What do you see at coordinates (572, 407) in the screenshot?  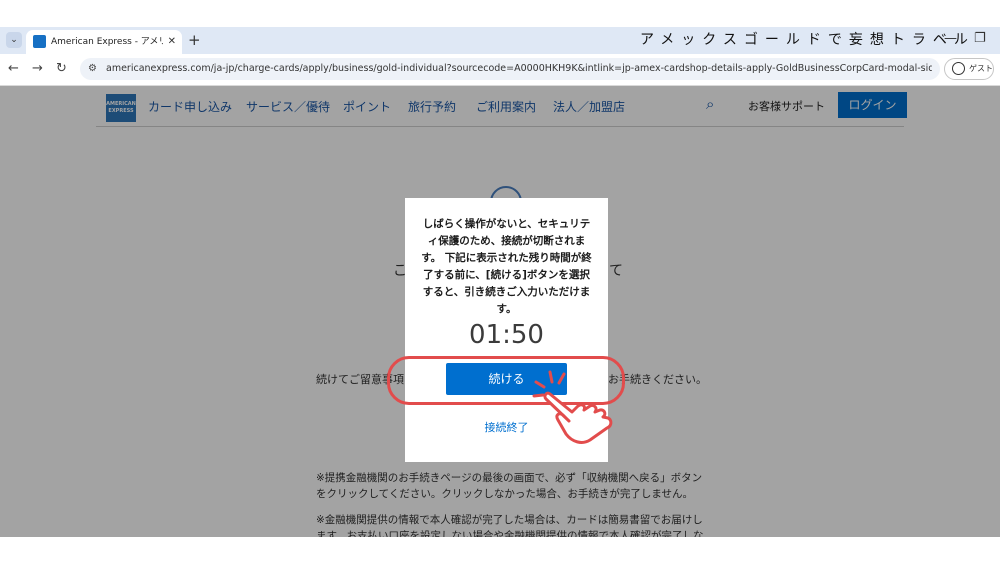 I see `pointing-hand-icon` at bounding box center [572, 407].